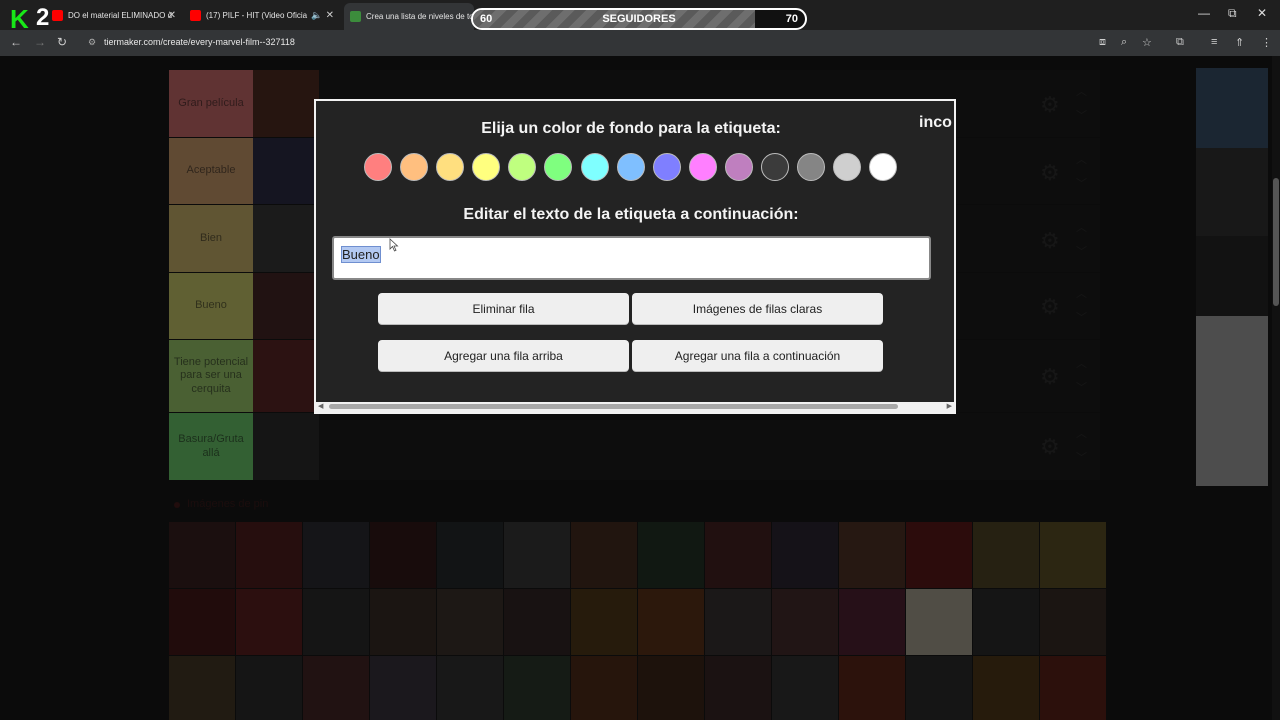  What do you see at coordinates (631, 258) in the screenshot?
I see `tier-label-input: Bueno` at bounding box center [631, 258].